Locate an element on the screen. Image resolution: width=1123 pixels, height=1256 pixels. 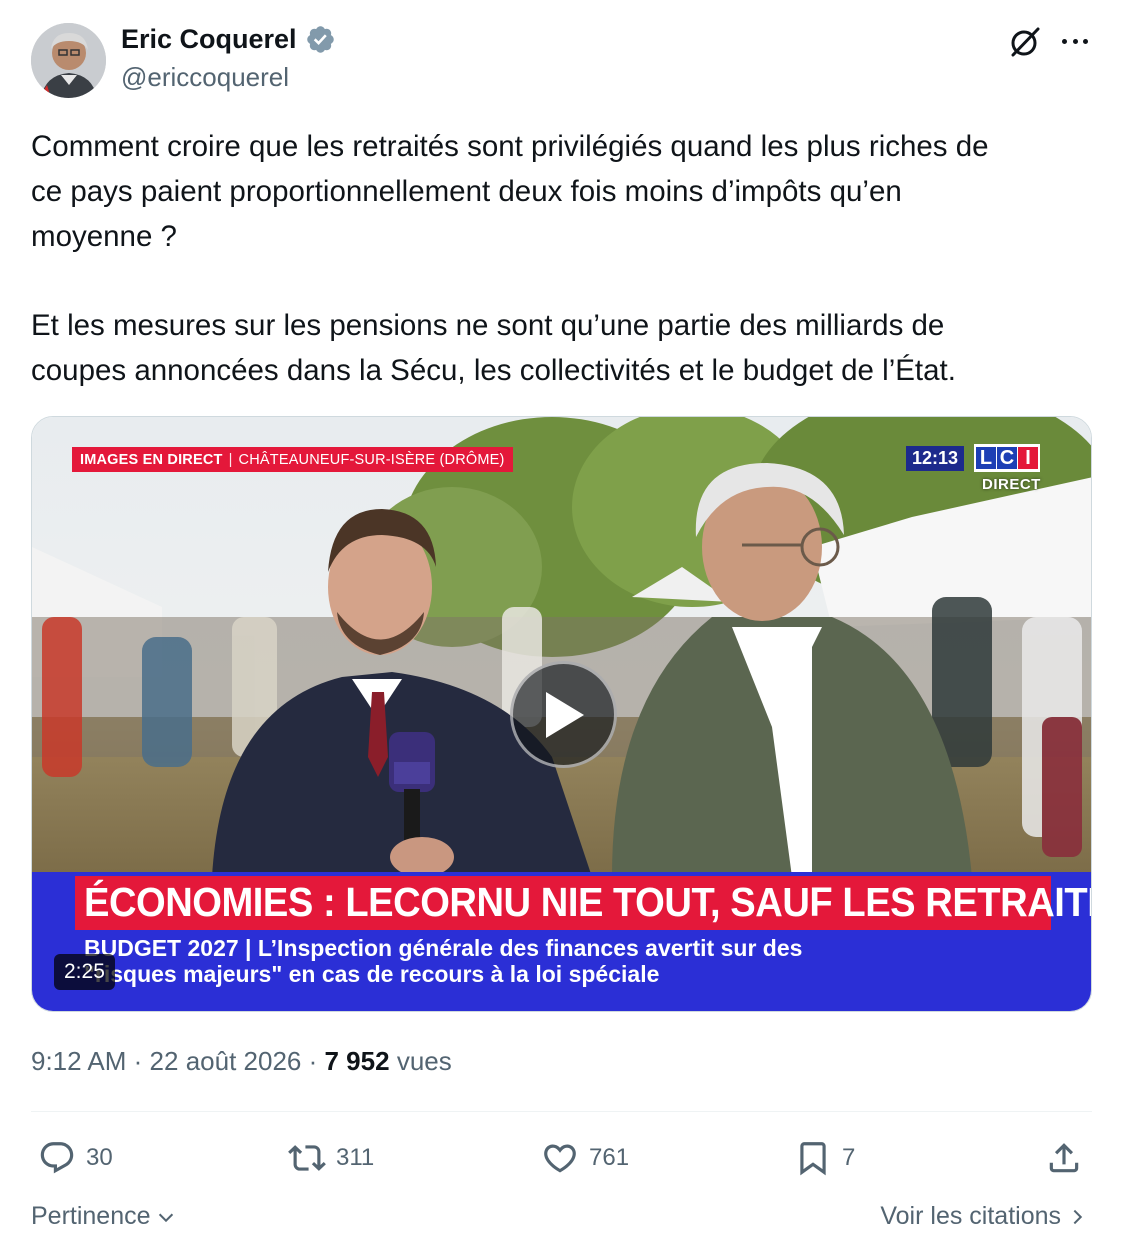
author-name-row: Eric Coquerel is located at coordinates (228, 39).